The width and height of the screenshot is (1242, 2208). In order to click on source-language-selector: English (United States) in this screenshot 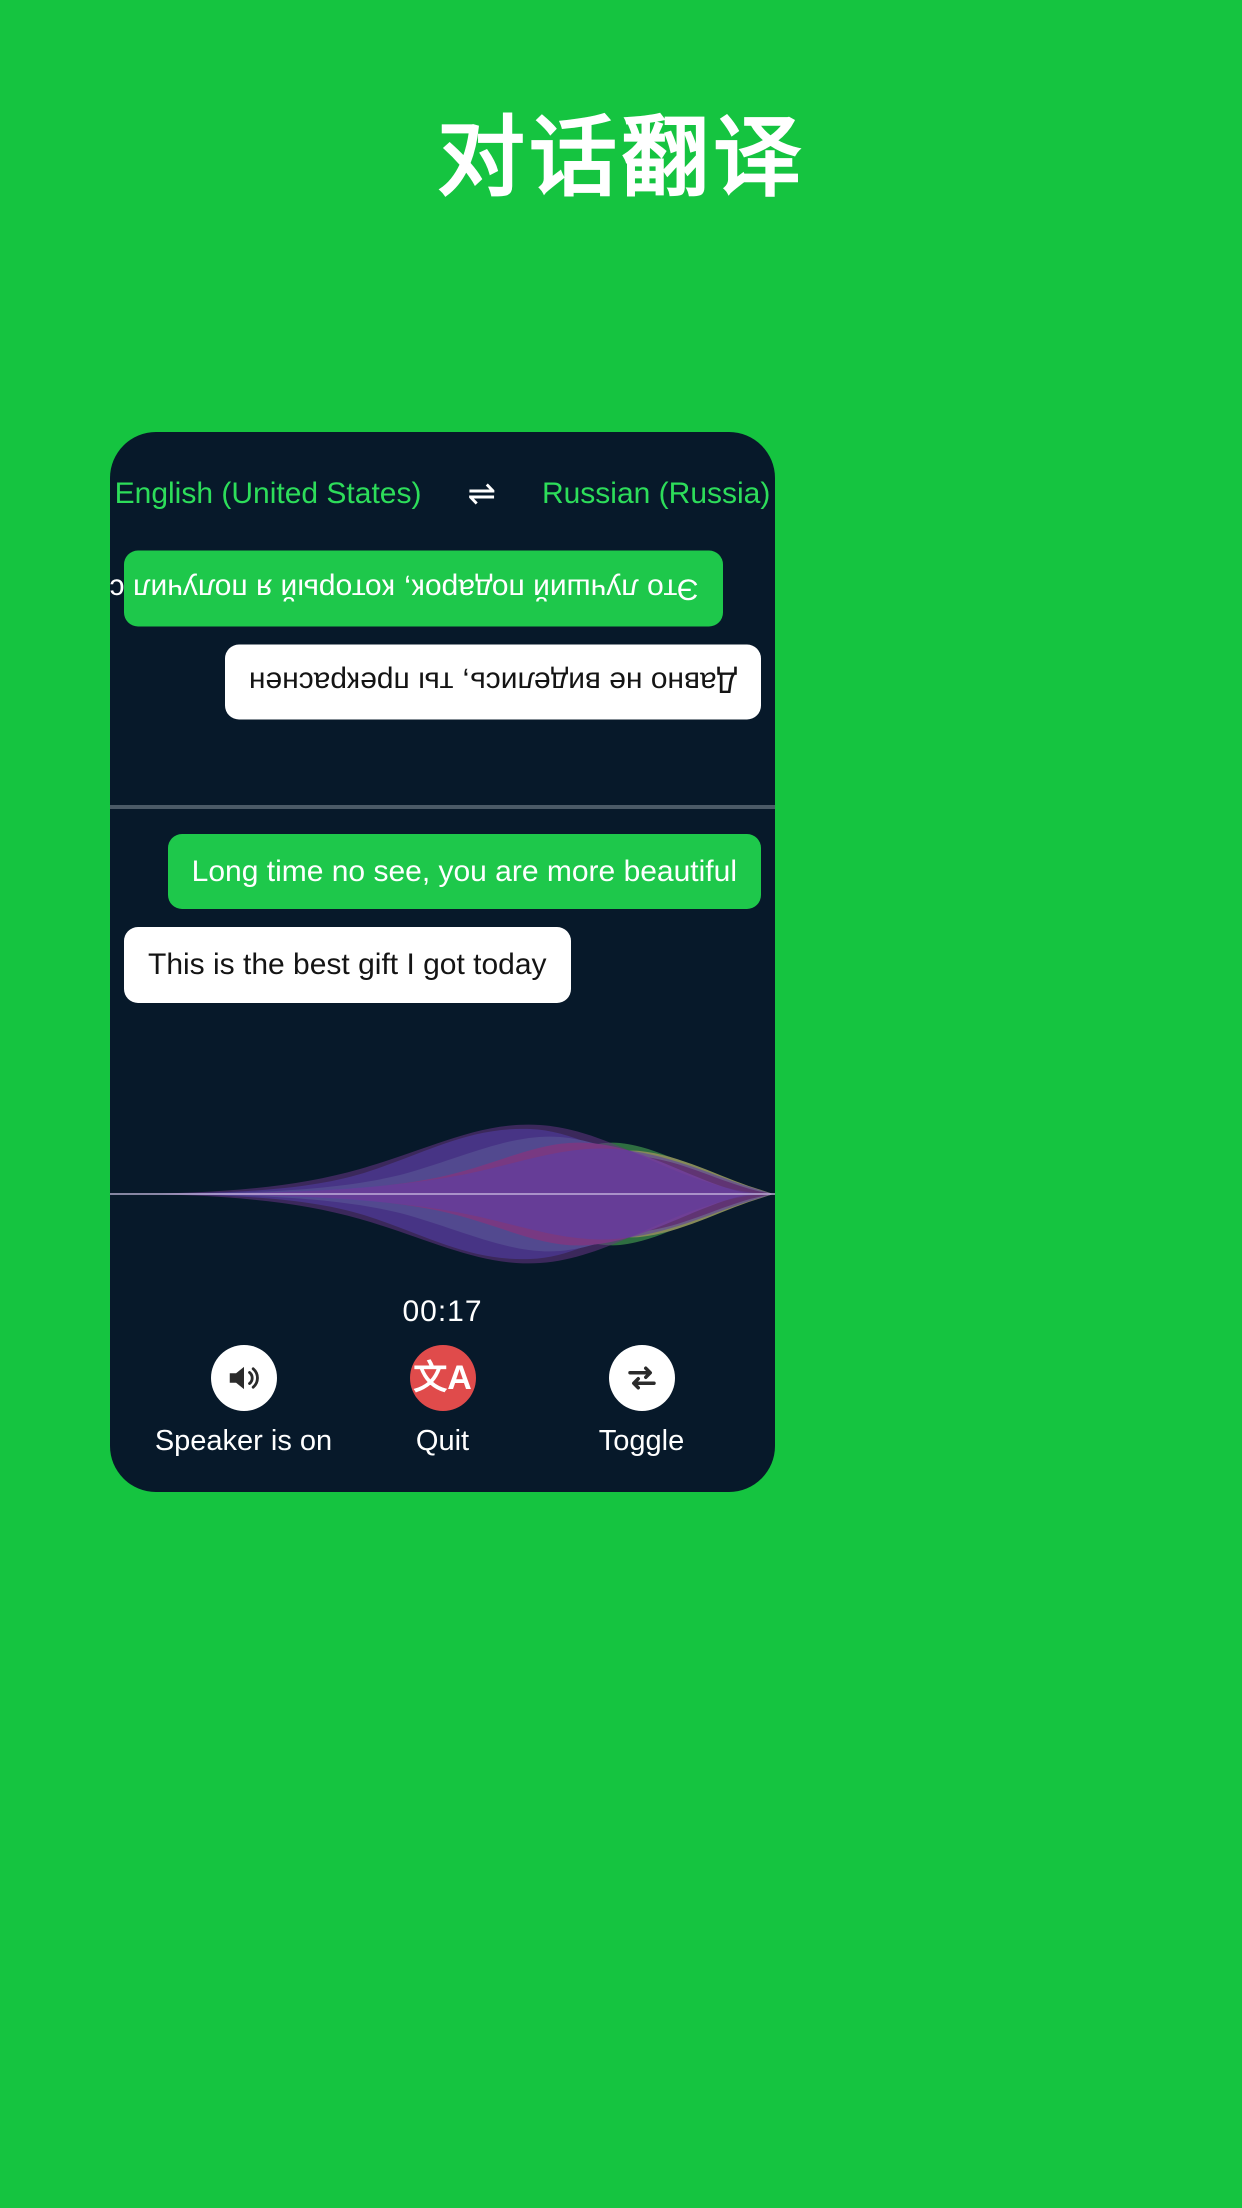, I will do `click(268, 494)`.